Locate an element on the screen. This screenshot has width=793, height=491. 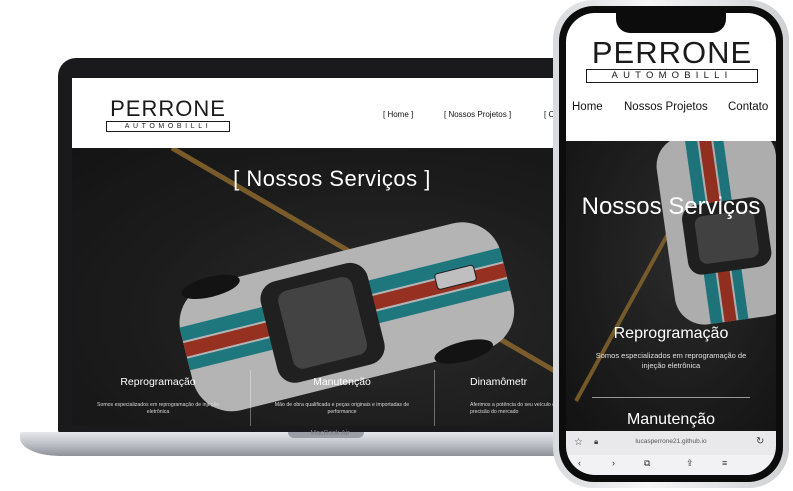
phone-notch is located at coordinates (671, 23).